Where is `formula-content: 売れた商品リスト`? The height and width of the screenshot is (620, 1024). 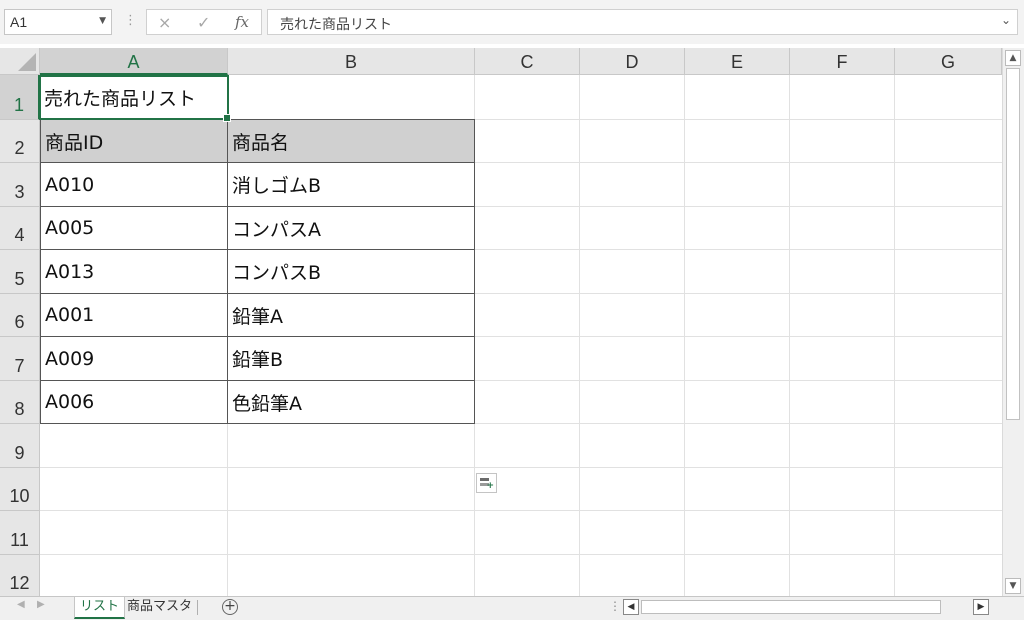
formula-content: 売れた商品リスト is located at coordinates (336, 25).